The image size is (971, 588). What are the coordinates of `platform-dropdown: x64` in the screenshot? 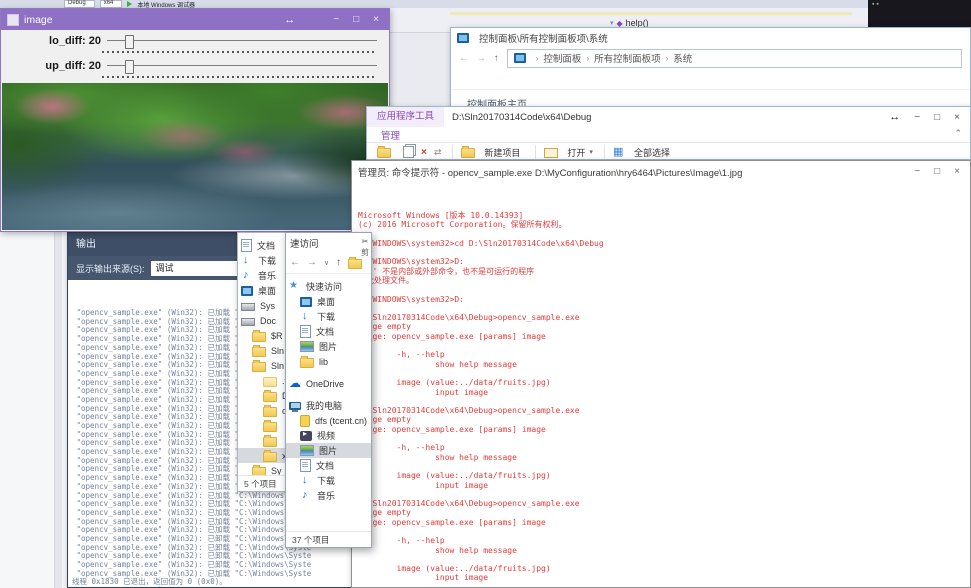 It's located at (111, 4).